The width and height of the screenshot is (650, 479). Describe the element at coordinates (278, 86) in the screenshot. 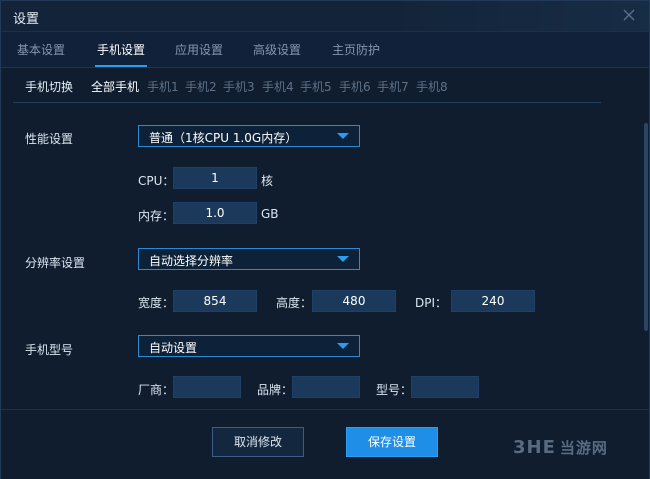

I see `subtab-phone-4: 手机4` at that location.